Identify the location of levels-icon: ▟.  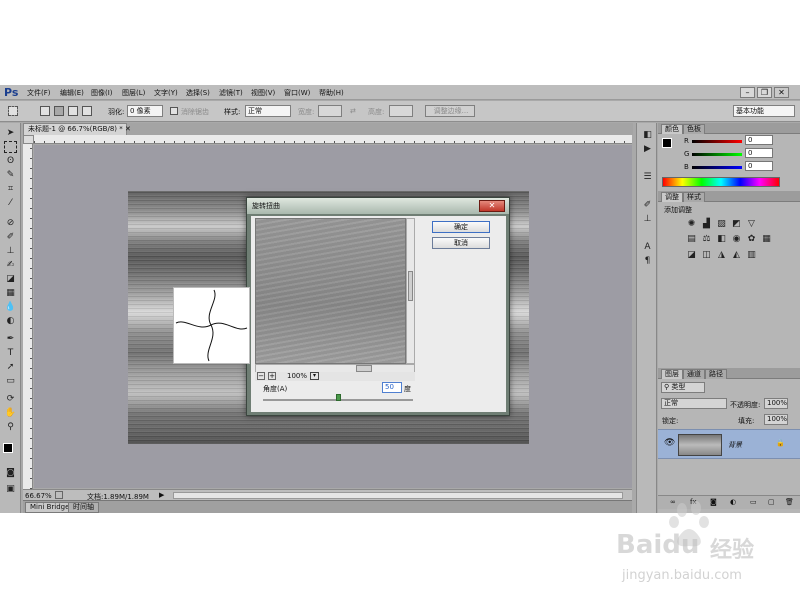
(706, 224).